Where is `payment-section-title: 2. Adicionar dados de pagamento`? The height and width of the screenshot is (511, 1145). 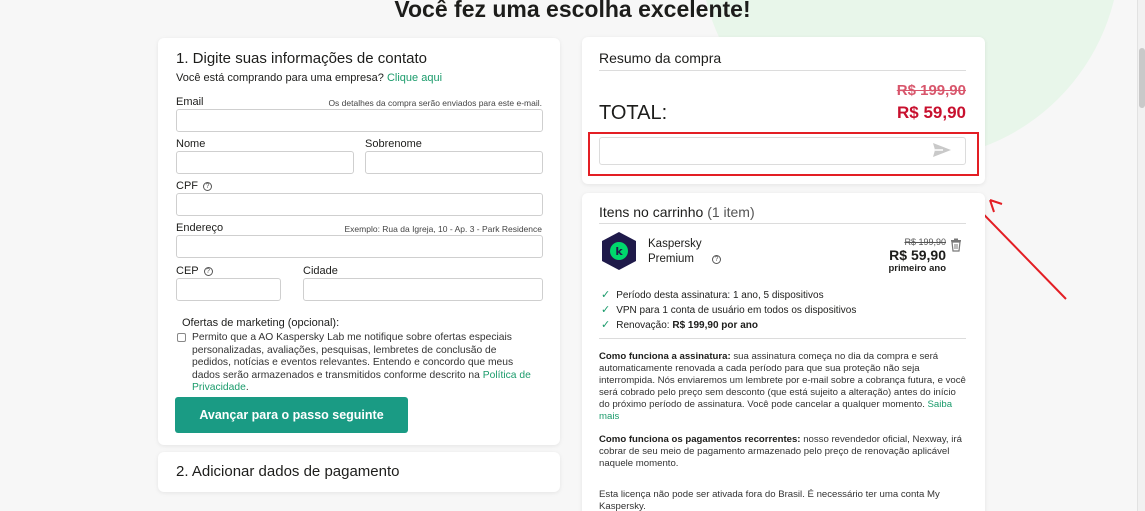
payment-section-title: 2. Adicionar dados de pagamento is located at coordinates (288, 471).